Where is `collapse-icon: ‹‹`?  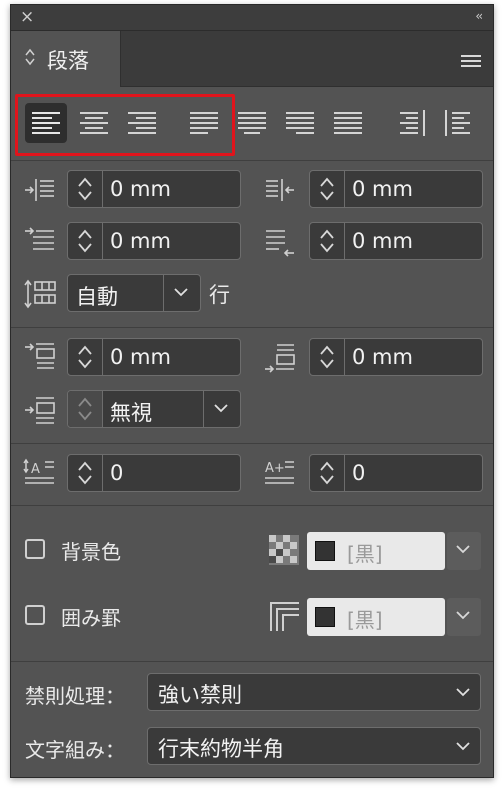
collapse-icon: ‹‹ is located at coordinates (478, 16).